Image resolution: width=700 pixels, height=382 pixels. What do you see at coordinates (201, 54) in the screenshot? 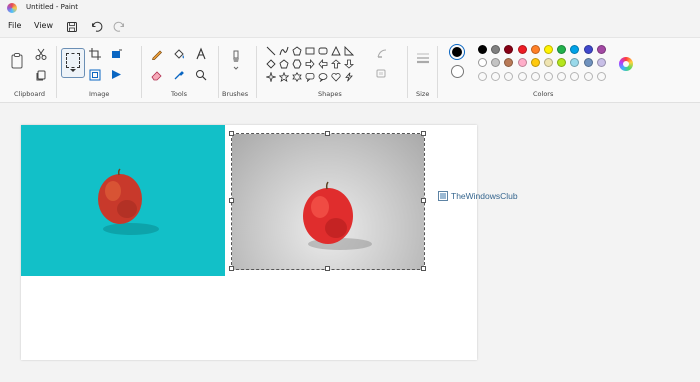
I see `text-icon` at bounding box center [201, 54].